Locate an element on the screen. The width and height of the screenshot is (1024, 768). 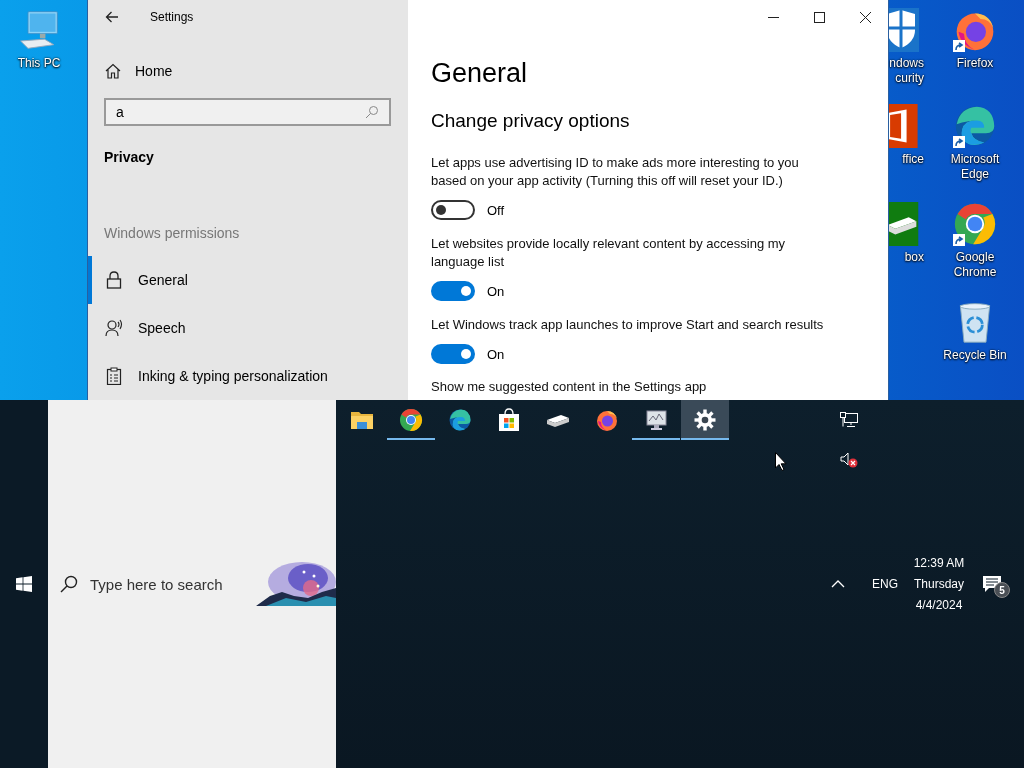
mouse-pointer-icon is located at coordinates (781, 461).